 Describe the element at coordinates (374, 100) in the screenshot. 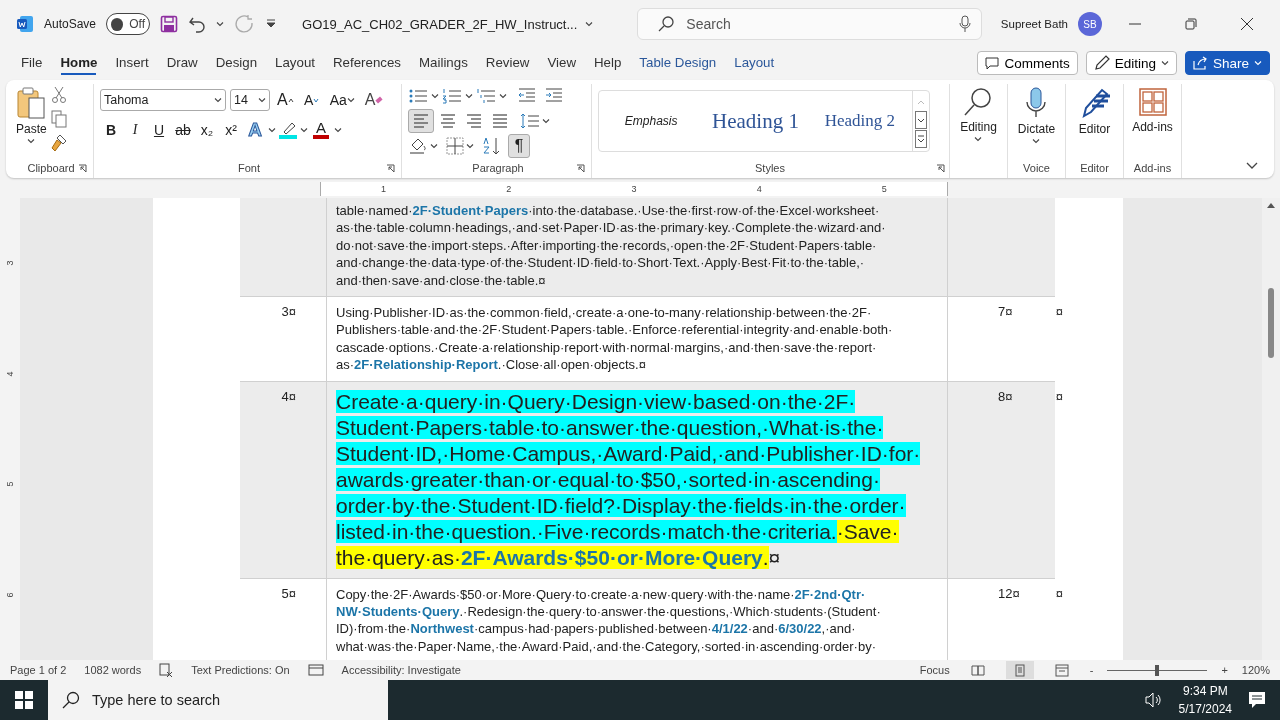

I see `clear-formatting-button: A` at that location.